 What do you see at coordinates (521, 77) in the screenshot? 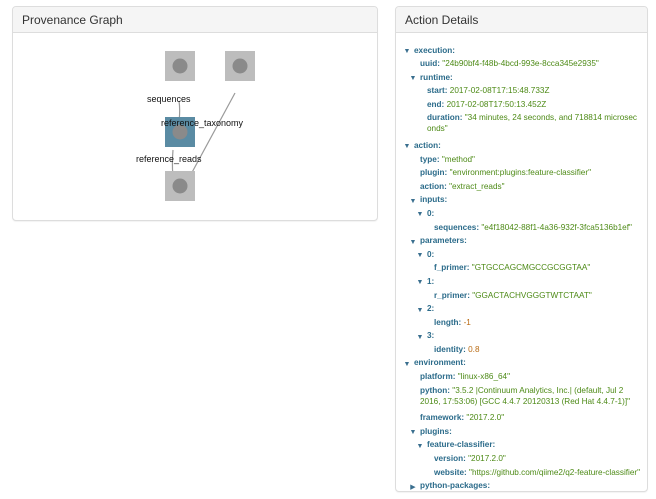
I see `tree-row-runtime: ▼ runtime:` at bounding box center [521, 77].